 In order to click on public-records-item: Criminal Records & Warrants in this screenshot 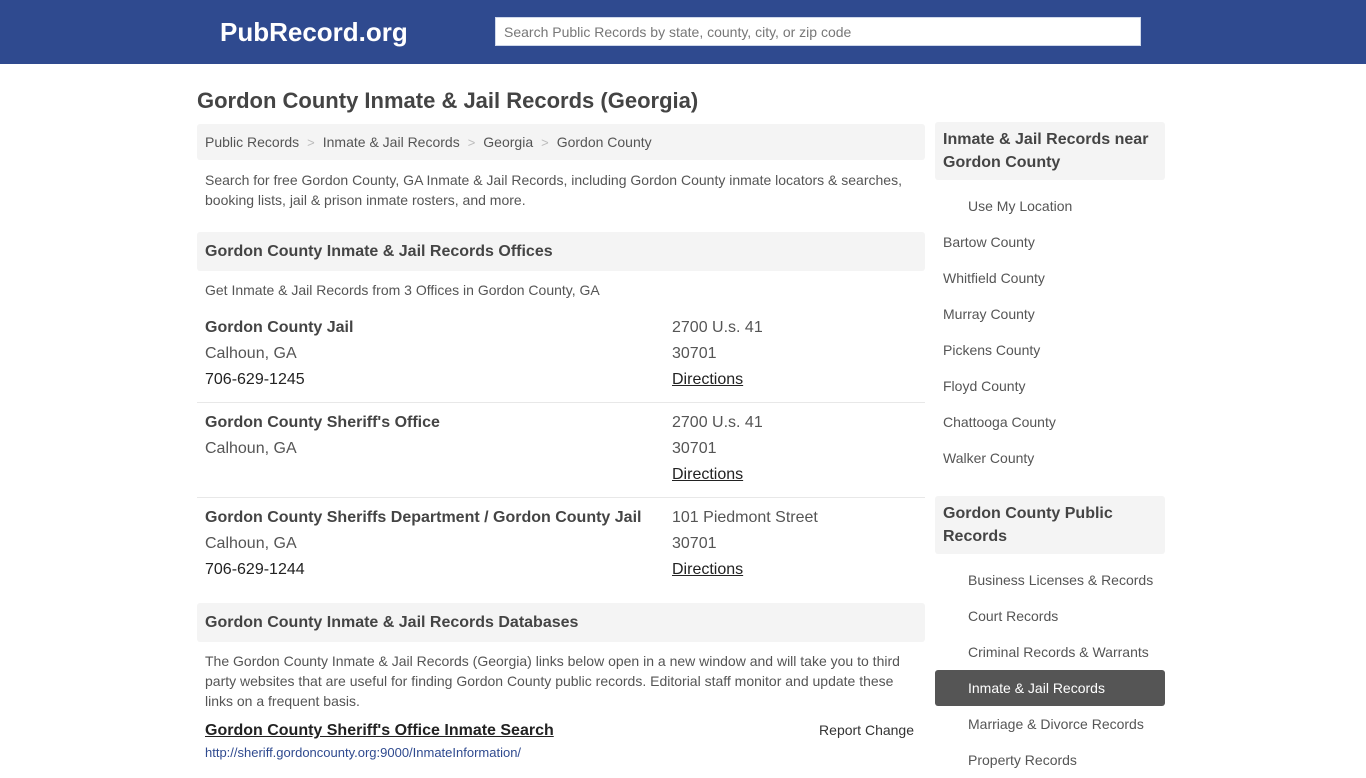, I will do `click(1050, 652)`.